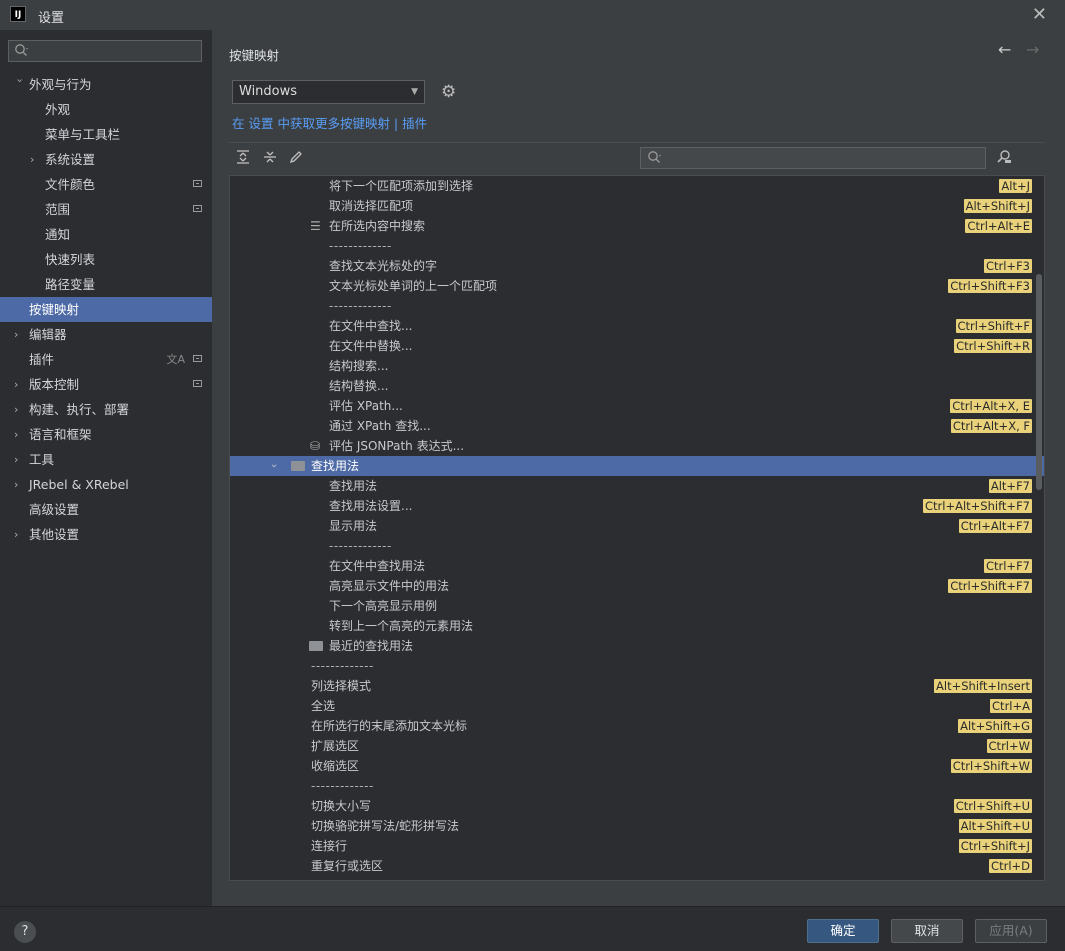  What do you see at coordinates (341, 686) in the screenshot?
I see `action-label: 列选择模式` at bounding box center [341, 686].